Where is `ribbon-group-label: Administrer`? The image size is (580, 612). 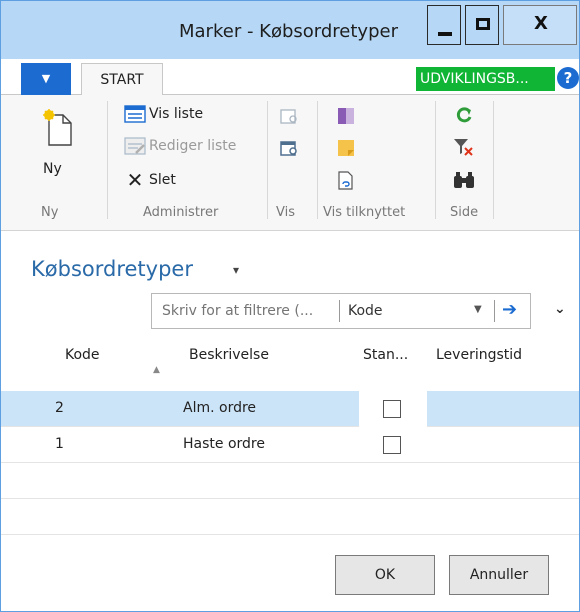 ribbon-group-label: Administrer is located at coordinates (181, 212).